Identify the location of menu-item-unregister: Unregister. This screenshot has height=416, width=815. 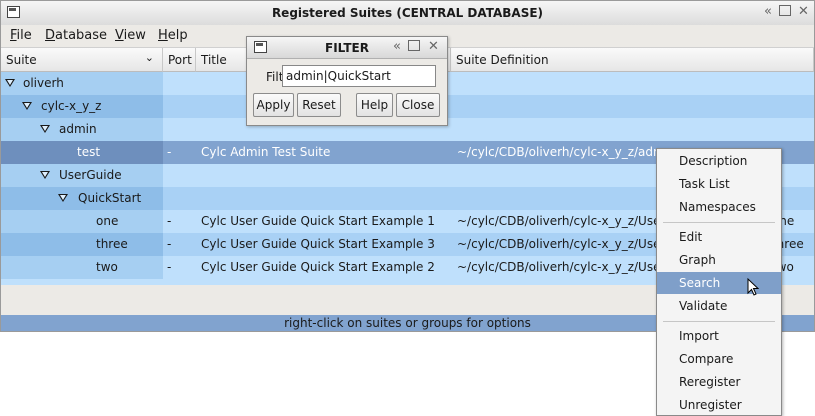
(719, 405).